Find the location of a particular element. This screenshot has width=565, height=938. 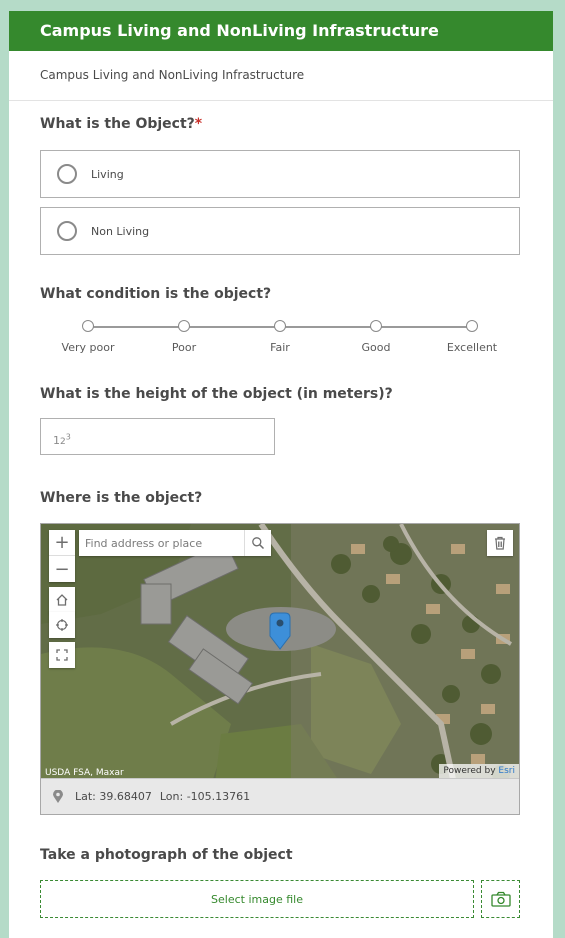

powered-by-text: Powered by is located at coordinates (469, 771).